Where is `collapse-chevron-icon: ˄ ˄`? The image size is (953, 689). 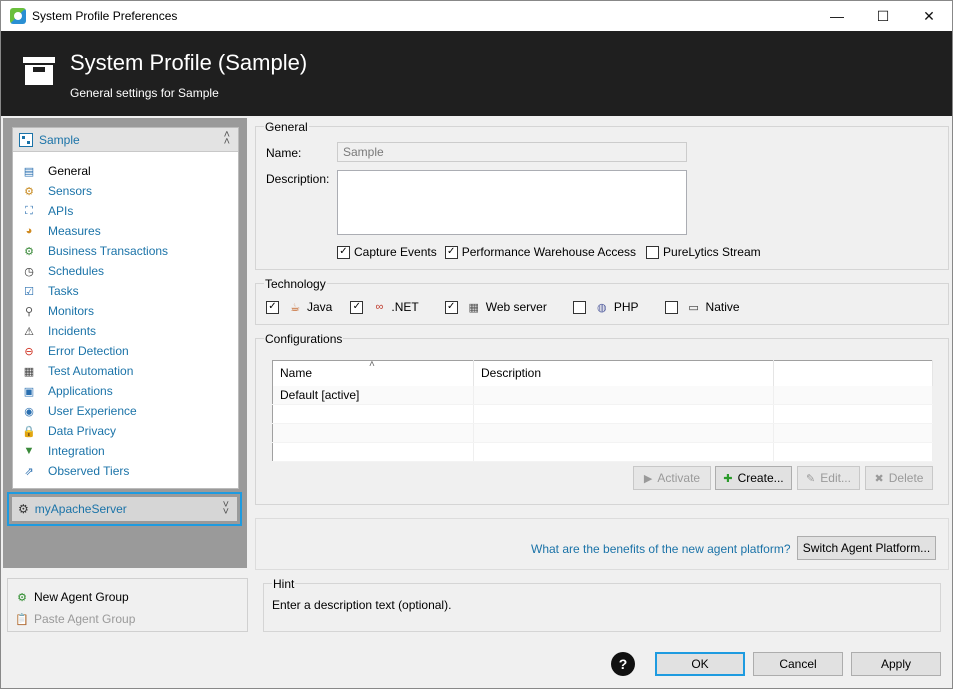 collapse-chevron-icon: ˄ ˄ is located at coordinates (227, 139).